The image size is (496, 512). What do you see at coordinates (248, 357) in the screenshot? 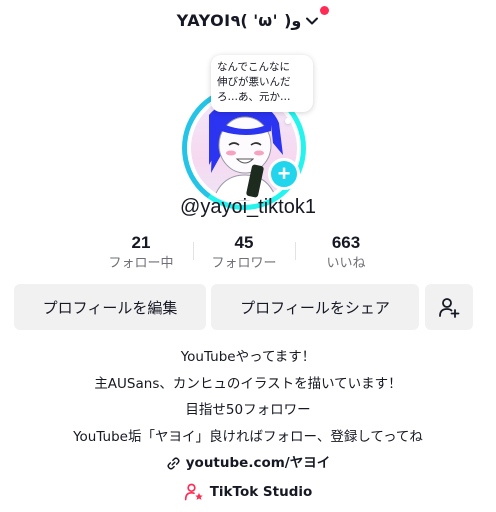
I see `bio-line: YouTubeやってます！` at bounding box center [248, 357].